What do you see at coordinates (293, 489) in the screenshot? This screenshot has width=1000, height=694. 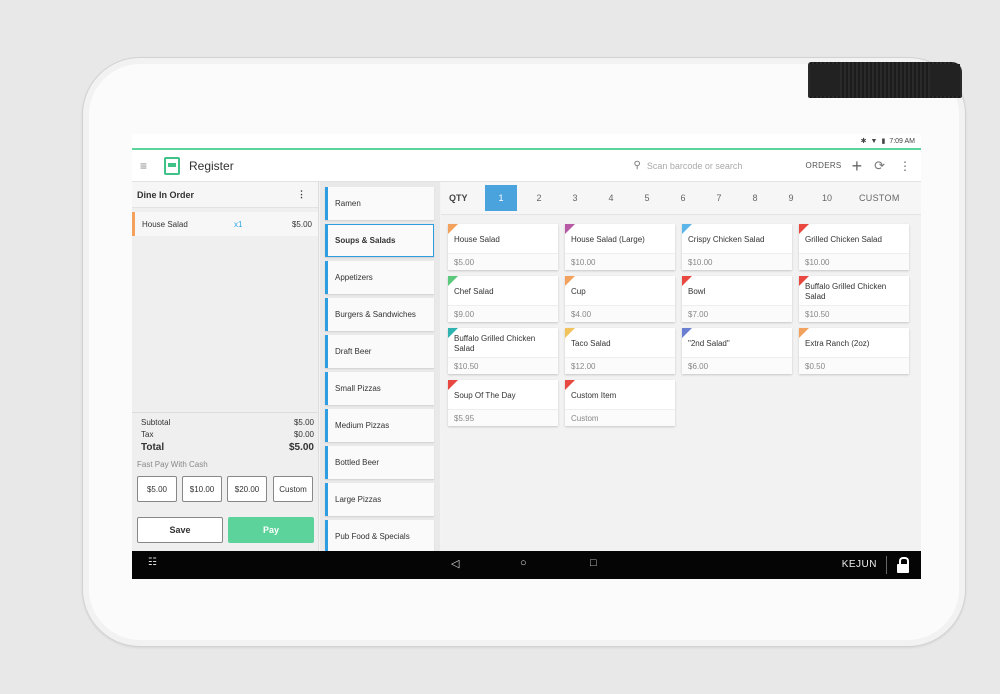 I see `cash-custom-button: Custom` at bounding box center [293, 489].